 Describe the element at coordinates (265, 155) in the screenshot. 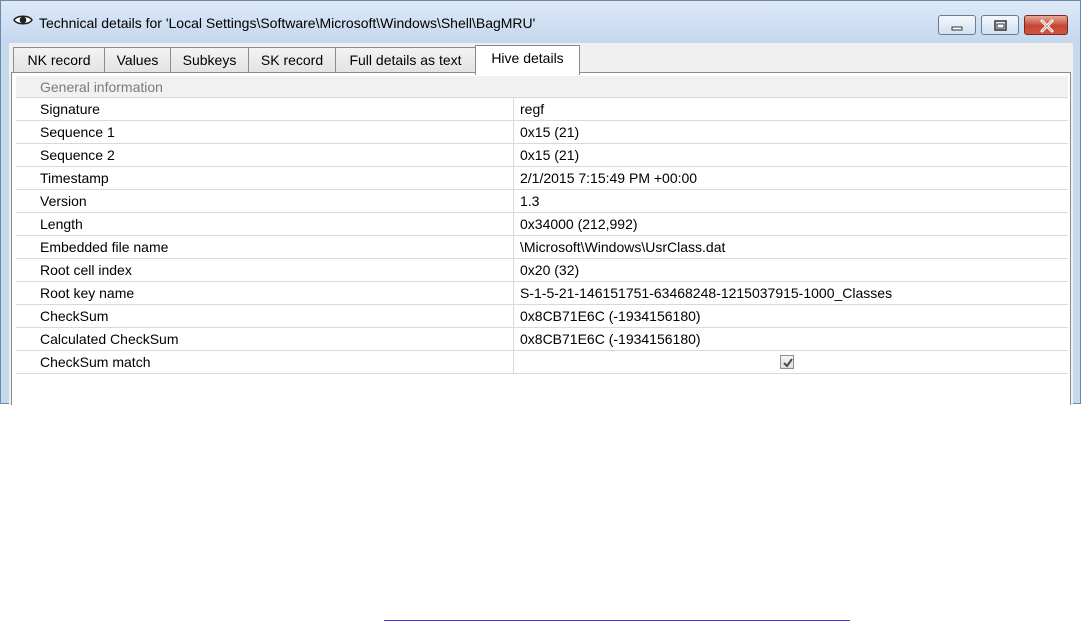

I see `property-name: Sequence 2` at that location.